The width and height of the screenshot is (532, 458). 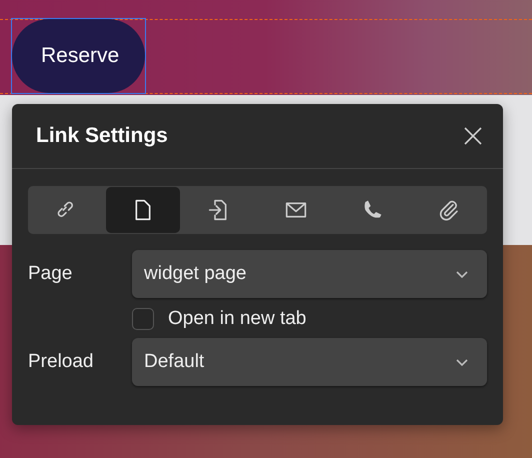 What do you see at coordinates (309, 362) in the screenshot?
I see `preload-select: Default` at bounding box center [309, 362].